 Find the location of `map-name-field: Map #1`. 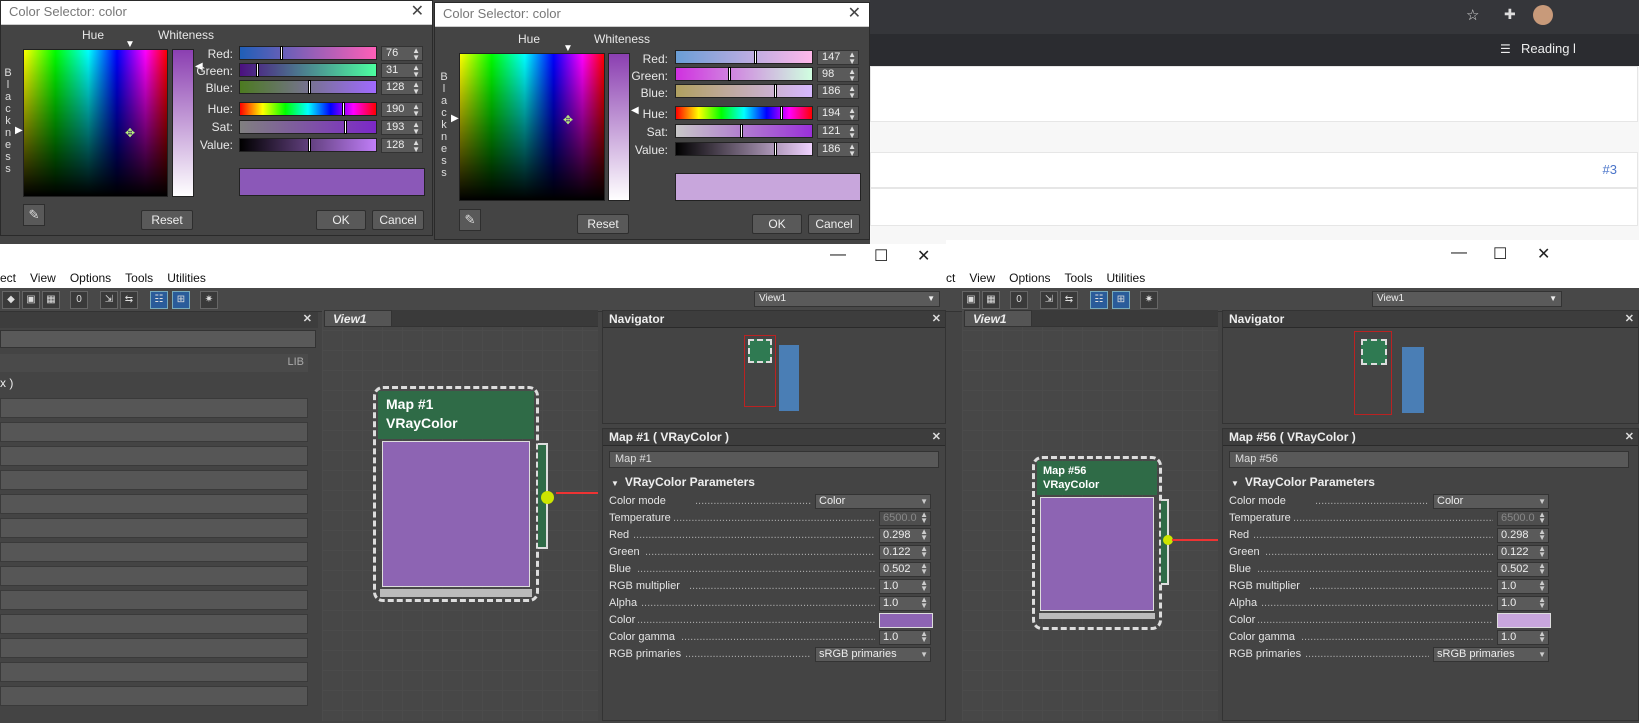

map-name-field: Map #1 is located at coordinates (774, 459).